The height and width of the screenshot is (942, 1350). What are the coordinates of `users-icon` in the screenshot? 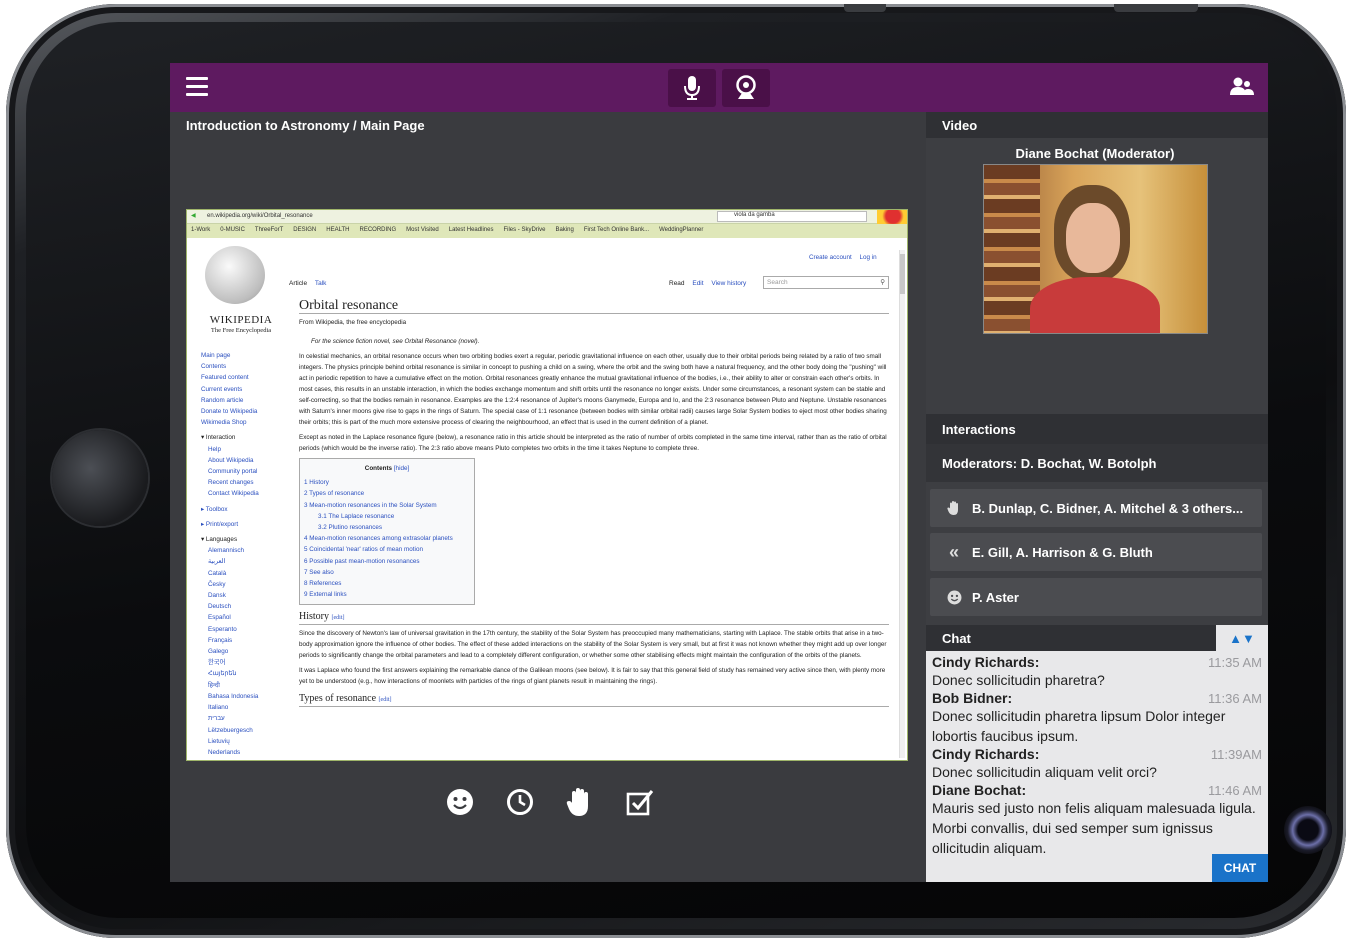 It's located at (1242, 89).